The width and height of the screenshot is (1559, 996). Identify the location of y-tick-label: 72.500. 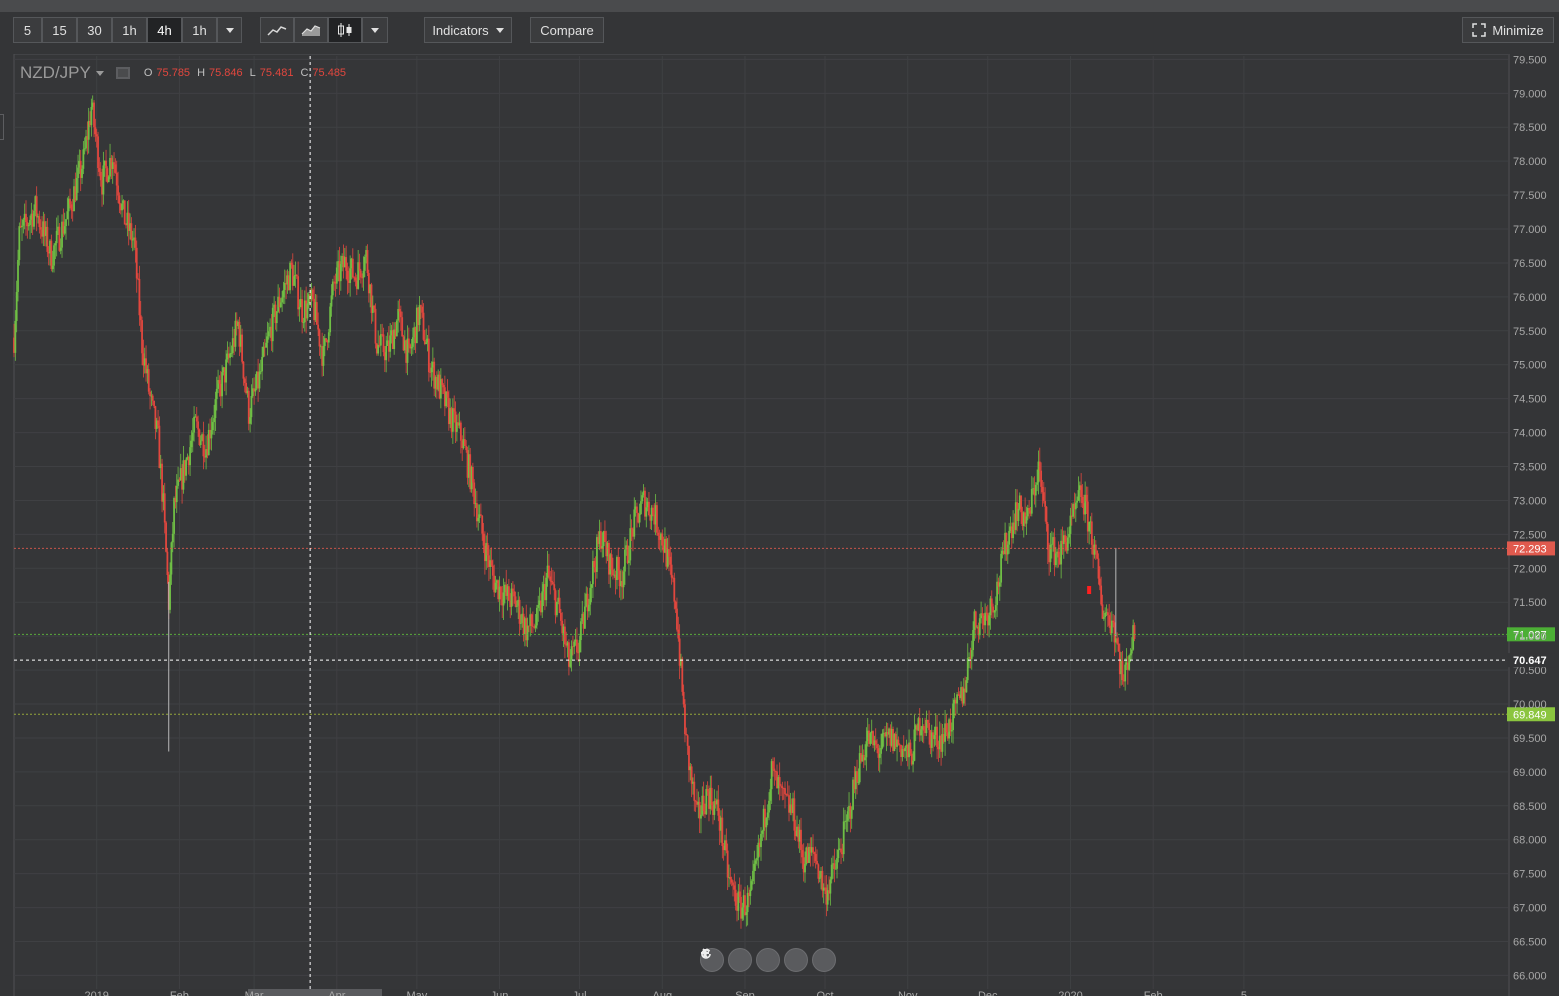
(1530, 535).